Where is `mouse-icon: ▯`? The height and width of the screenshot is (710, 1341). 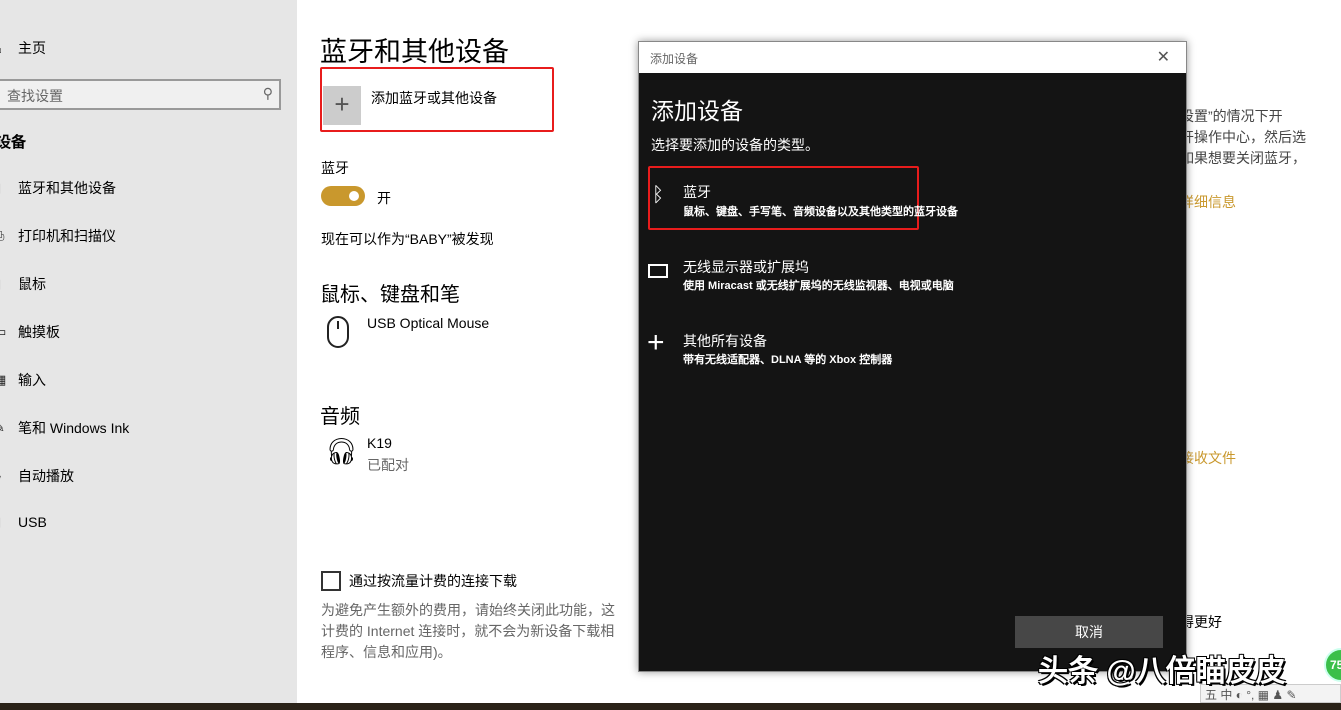
mouse-icon: ▯ is located at coordinates (9, 284).